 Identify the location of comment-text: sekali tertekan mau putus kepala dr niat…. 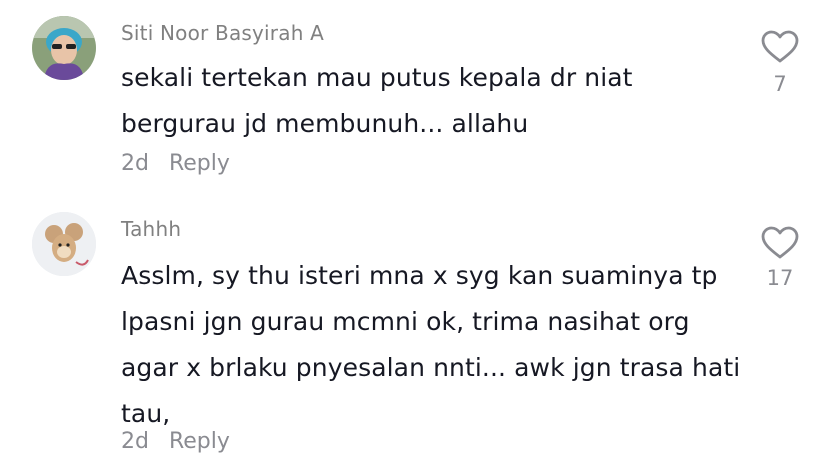
(377, 100).